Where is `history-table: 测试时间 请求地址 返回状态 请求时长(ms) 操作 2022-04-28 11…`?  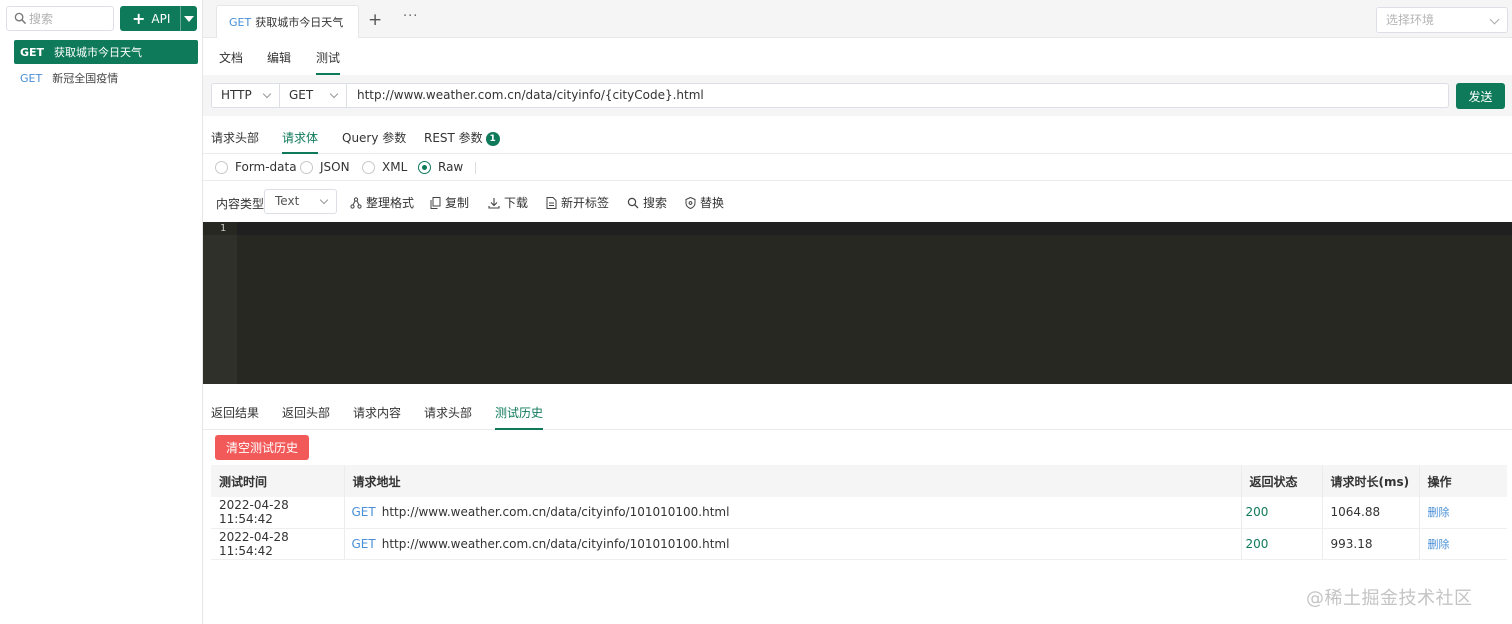 history-table: 测试时间 请求地址 返回状态 请求时长(ms) 操作 2022-04-28 11… is located at coordinates (859, 512).